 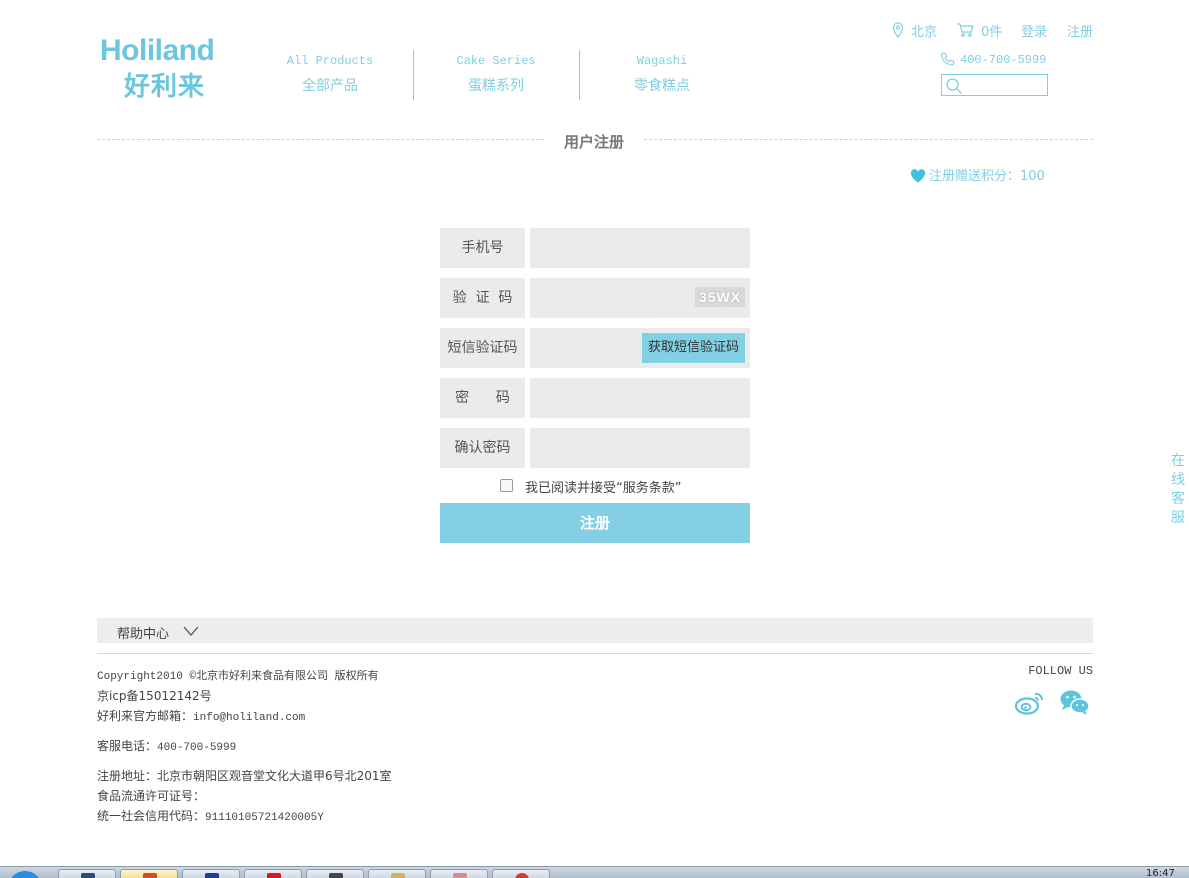 I want to click on credit-code: 911101057214200​05Y, so click(x=264, y=818).